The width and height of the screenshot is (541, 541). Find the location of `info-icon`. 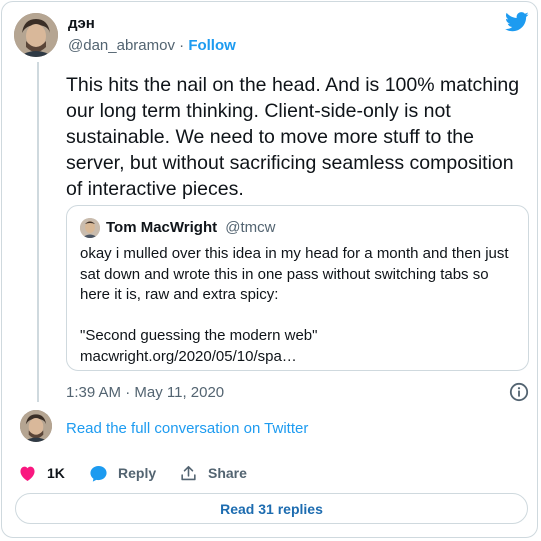

info-icon is located at coordinates (519, 392).